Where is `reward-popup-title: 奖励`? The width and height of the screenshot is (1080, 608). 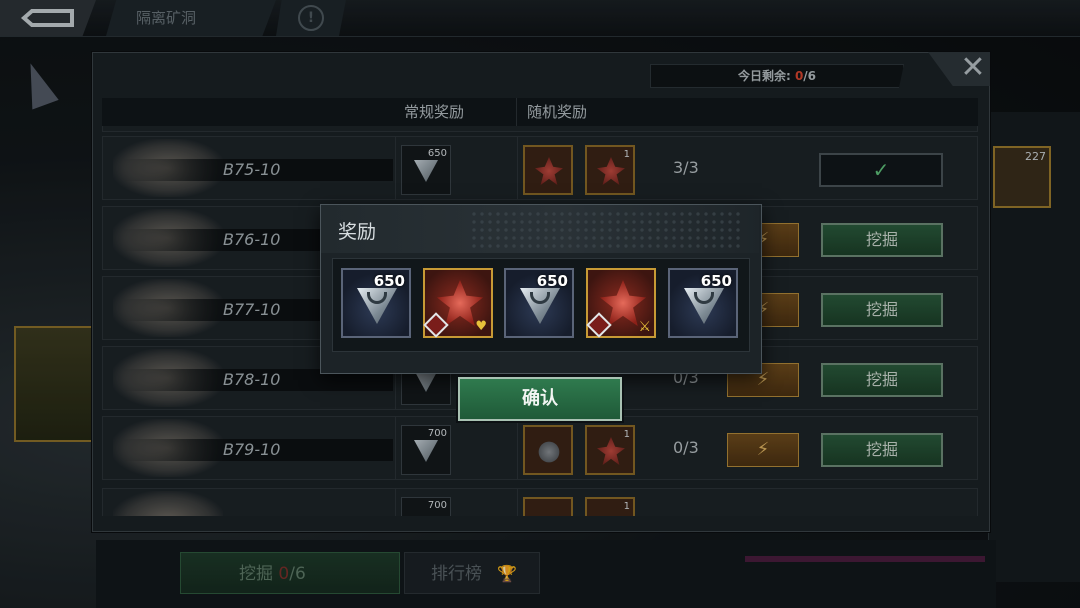
reward-popup-title: 奖励 is located at coordinates (357, 232).